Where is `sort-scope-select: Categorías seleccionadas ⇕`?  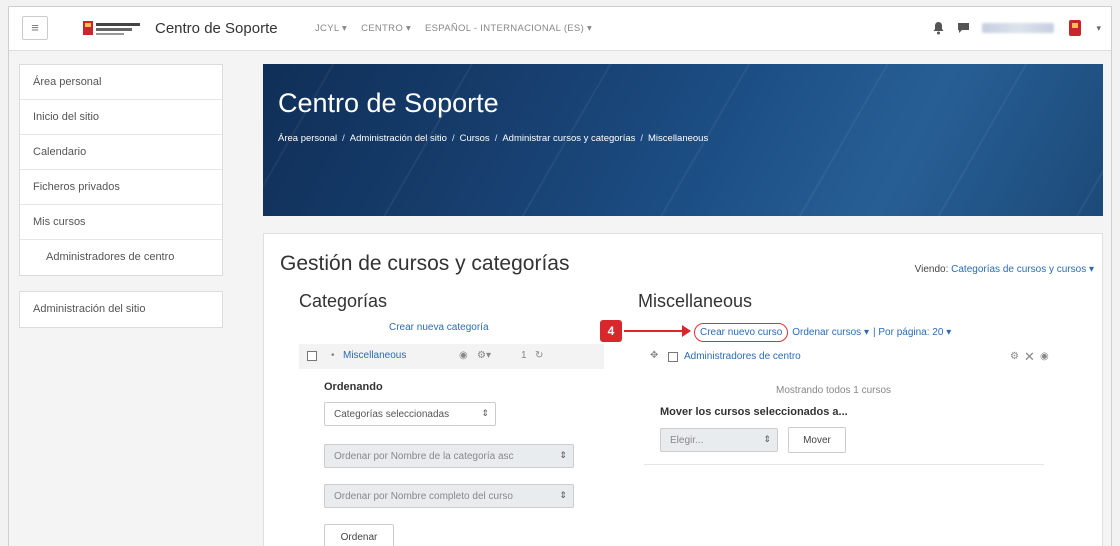 sort-scope-select: Categorías seleccionadas ⇕ is located at coordinates (410, 414).